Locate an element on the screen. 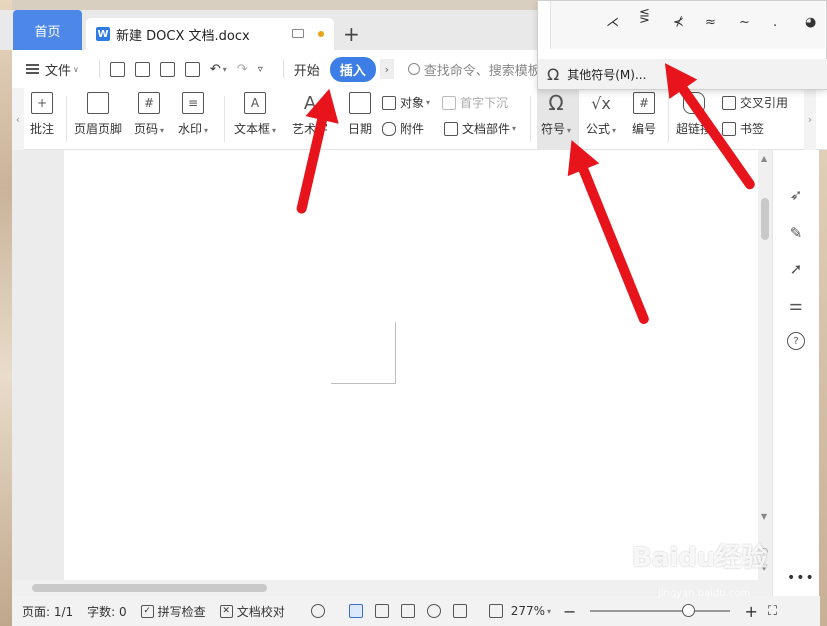 The height and width of the screenshot is (626, 827). save-icon is located at coordinates (117, 69).